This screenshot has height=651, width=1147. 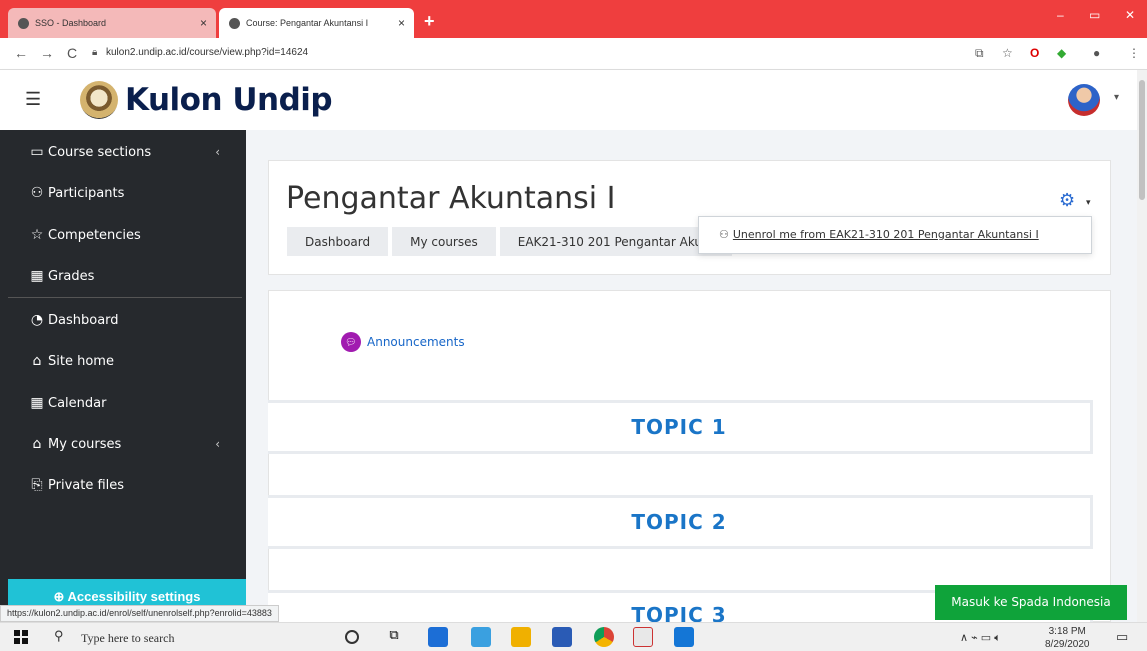 I want to click on tab-title: SSO - Dashboard, so click(x=71, y=23).